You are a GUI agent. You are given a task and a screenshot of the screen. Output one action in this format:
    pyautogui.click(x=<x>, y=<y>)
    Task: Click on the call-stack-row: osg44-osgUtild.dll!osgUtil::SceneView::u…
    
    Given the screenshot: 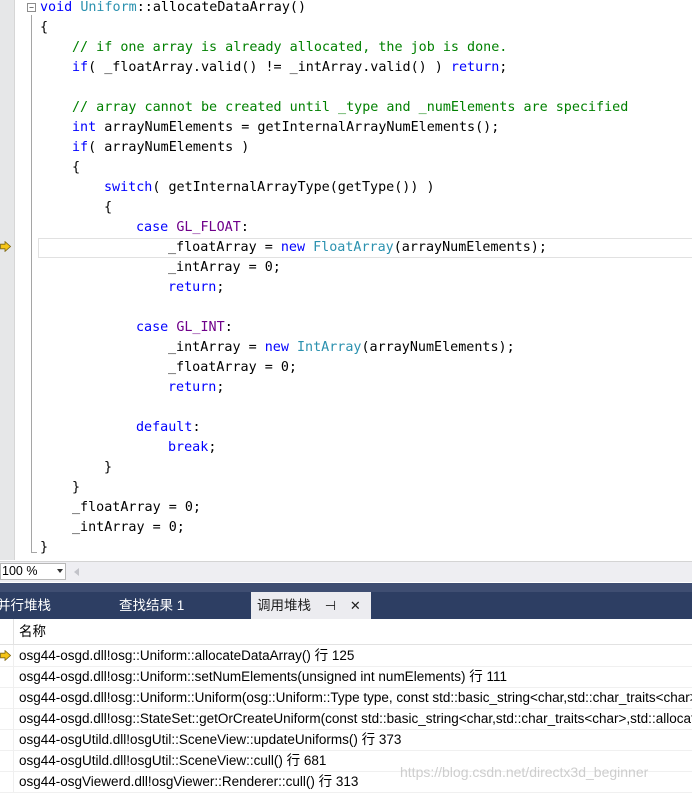 What is the action you would take?
    pyautogui.click(x=346, y=740)
    